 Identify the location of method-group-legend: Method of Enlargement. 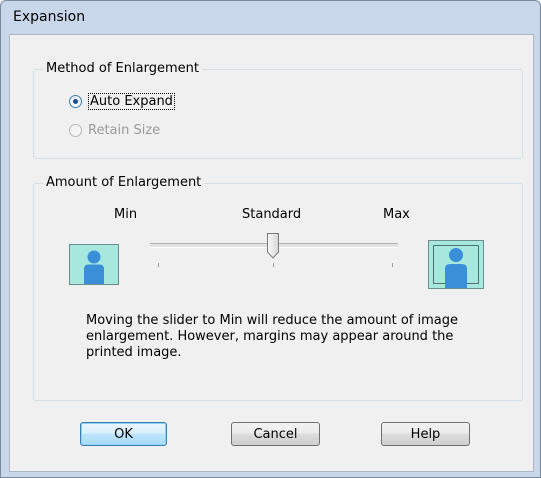
(122, 68).